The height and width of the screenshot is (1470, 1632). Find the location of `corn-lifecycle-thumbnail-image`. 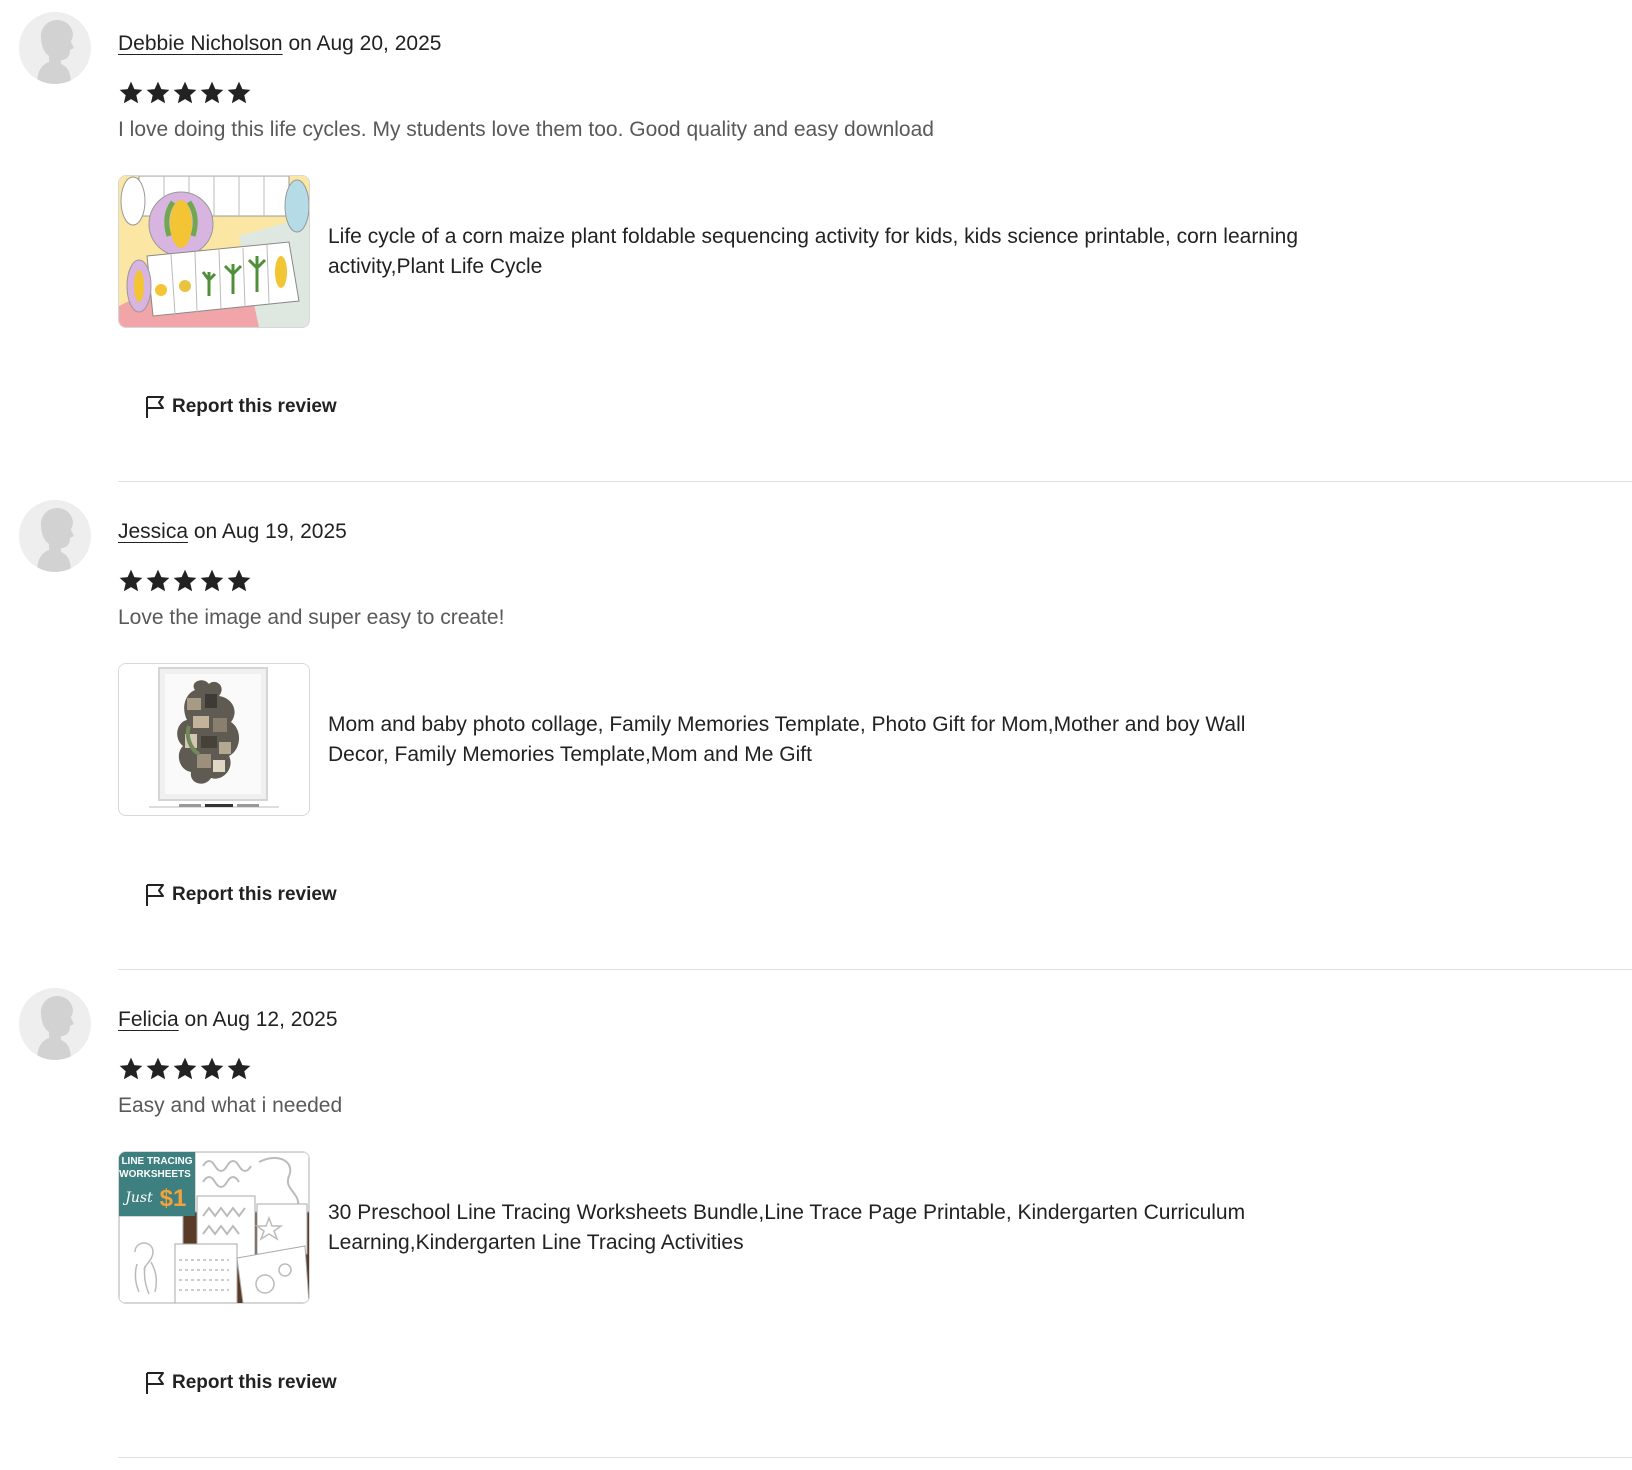

corn-lifecycle-thumbnail-image is located at coordinates (214, 251).